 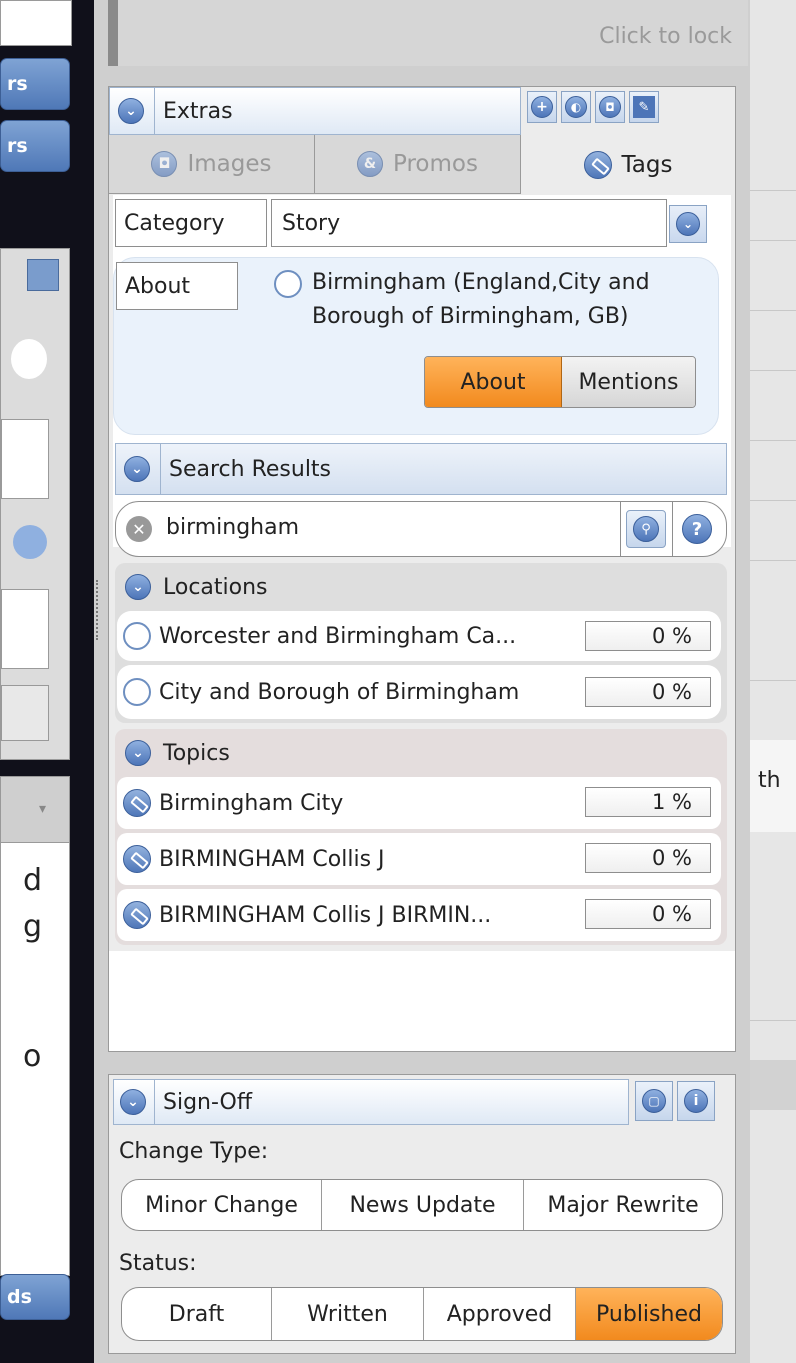 I want to click on tab-images: ◘ Images, so click(x=212, y=164).